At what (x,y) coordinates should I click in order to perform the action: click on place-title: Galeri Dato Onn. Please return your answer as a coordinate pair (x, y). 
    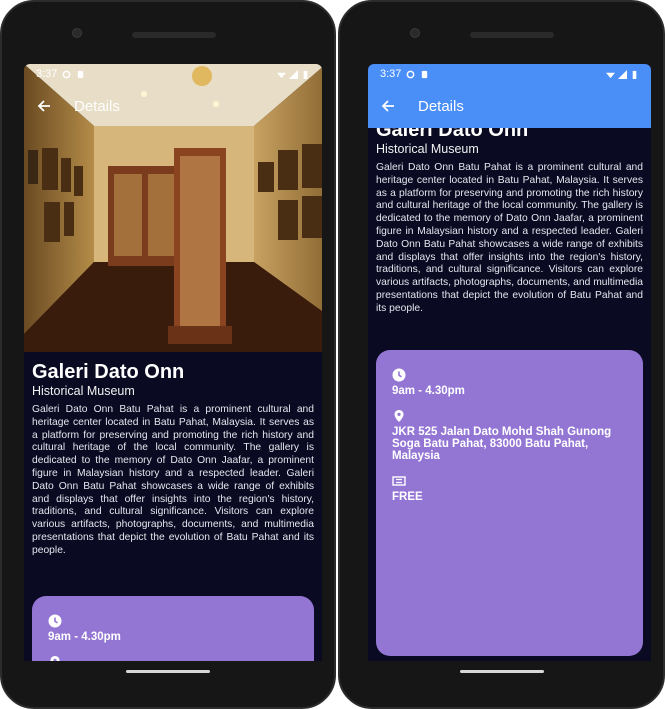
    Looking at the image, I should click on (108, 372).